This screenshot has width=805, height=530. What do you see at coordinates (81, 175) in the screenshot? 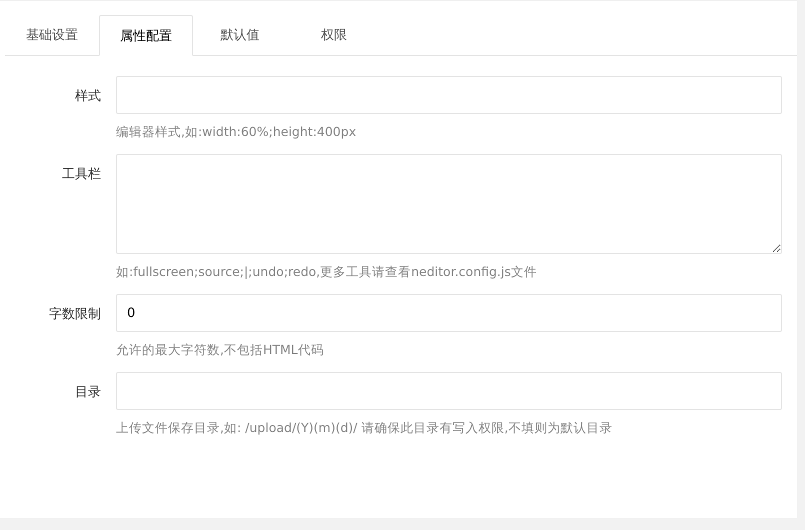
I see `field-label: 工具栏` at bounding box center [81, 175].